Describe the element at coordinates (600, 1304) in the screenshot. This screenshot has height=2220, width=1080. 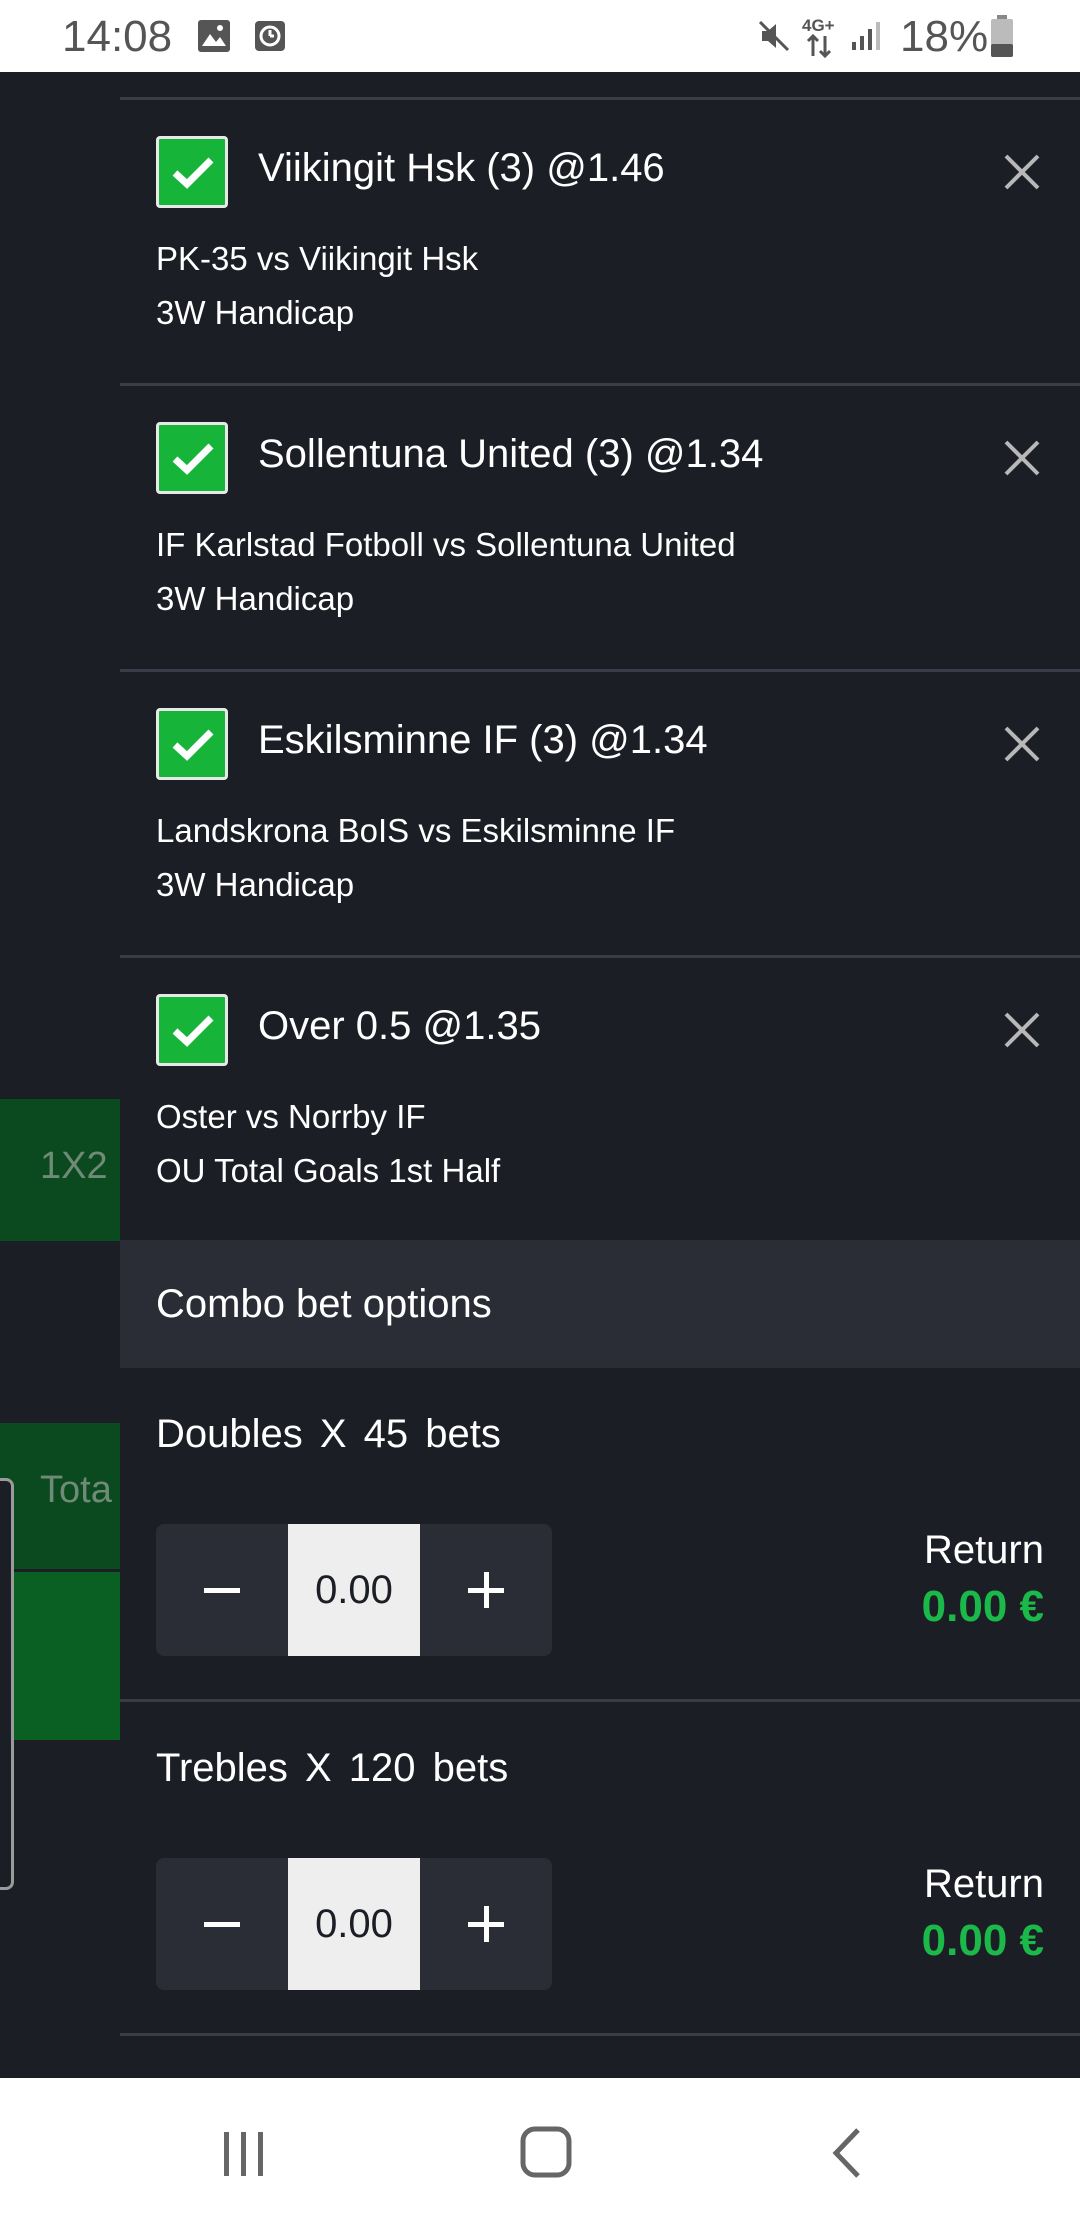
I see `combo-options-header: Combo bet options` at that location.